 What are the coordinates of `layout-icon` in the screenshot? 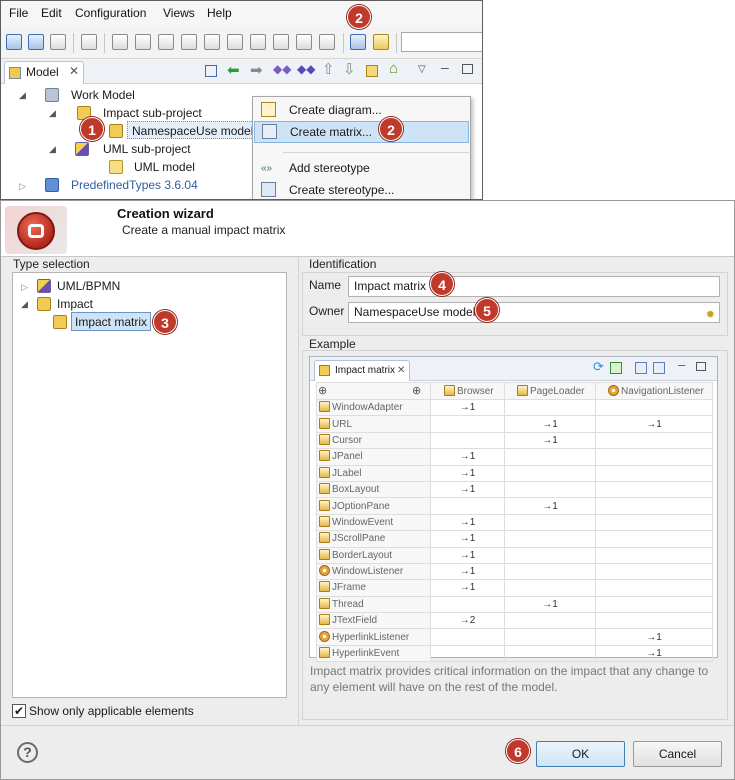 It's located at (641, 368).